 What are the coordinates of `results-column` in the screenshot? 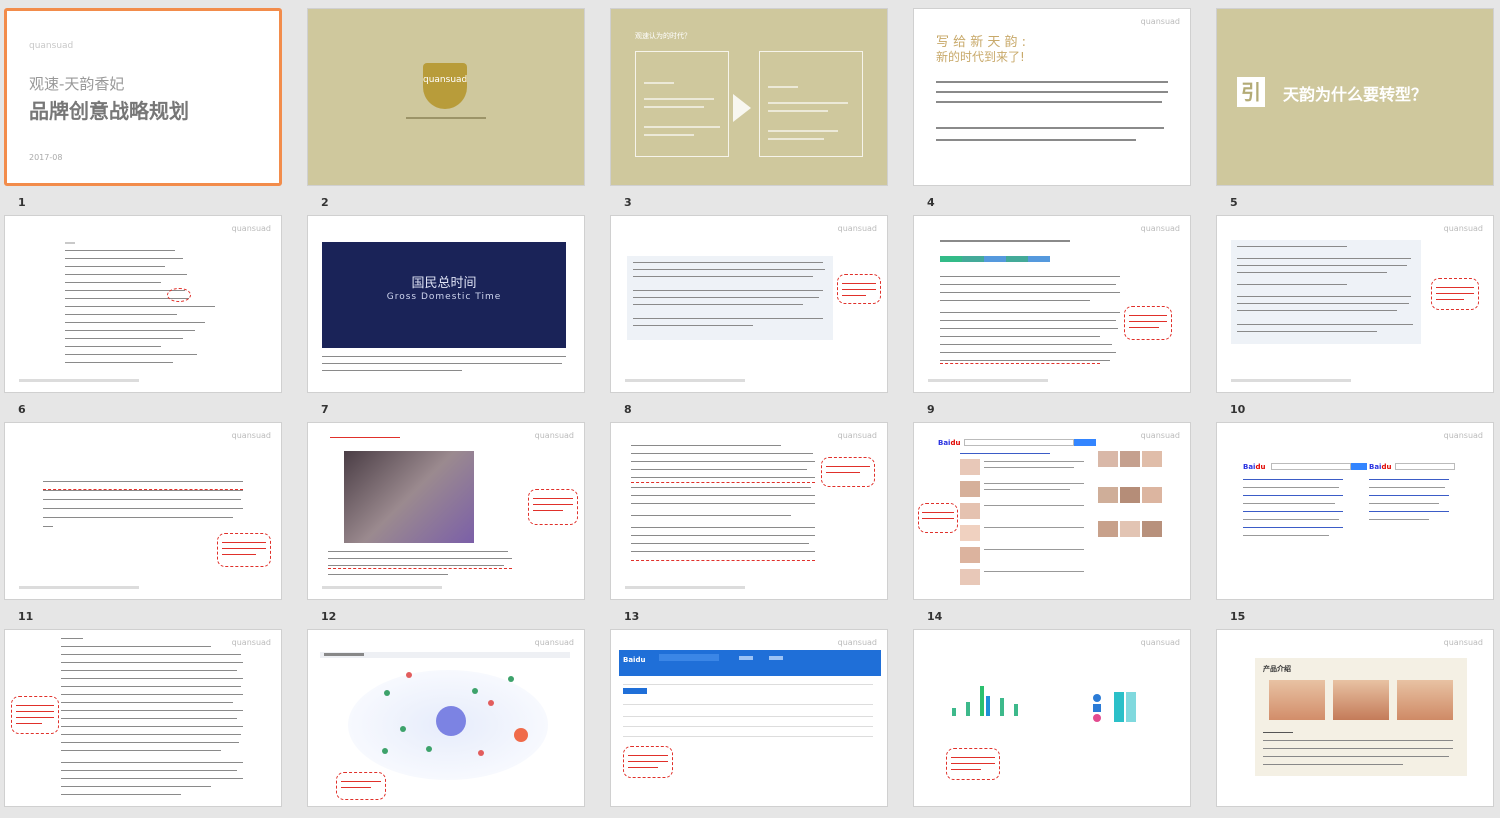 It's located at (1025, 523).